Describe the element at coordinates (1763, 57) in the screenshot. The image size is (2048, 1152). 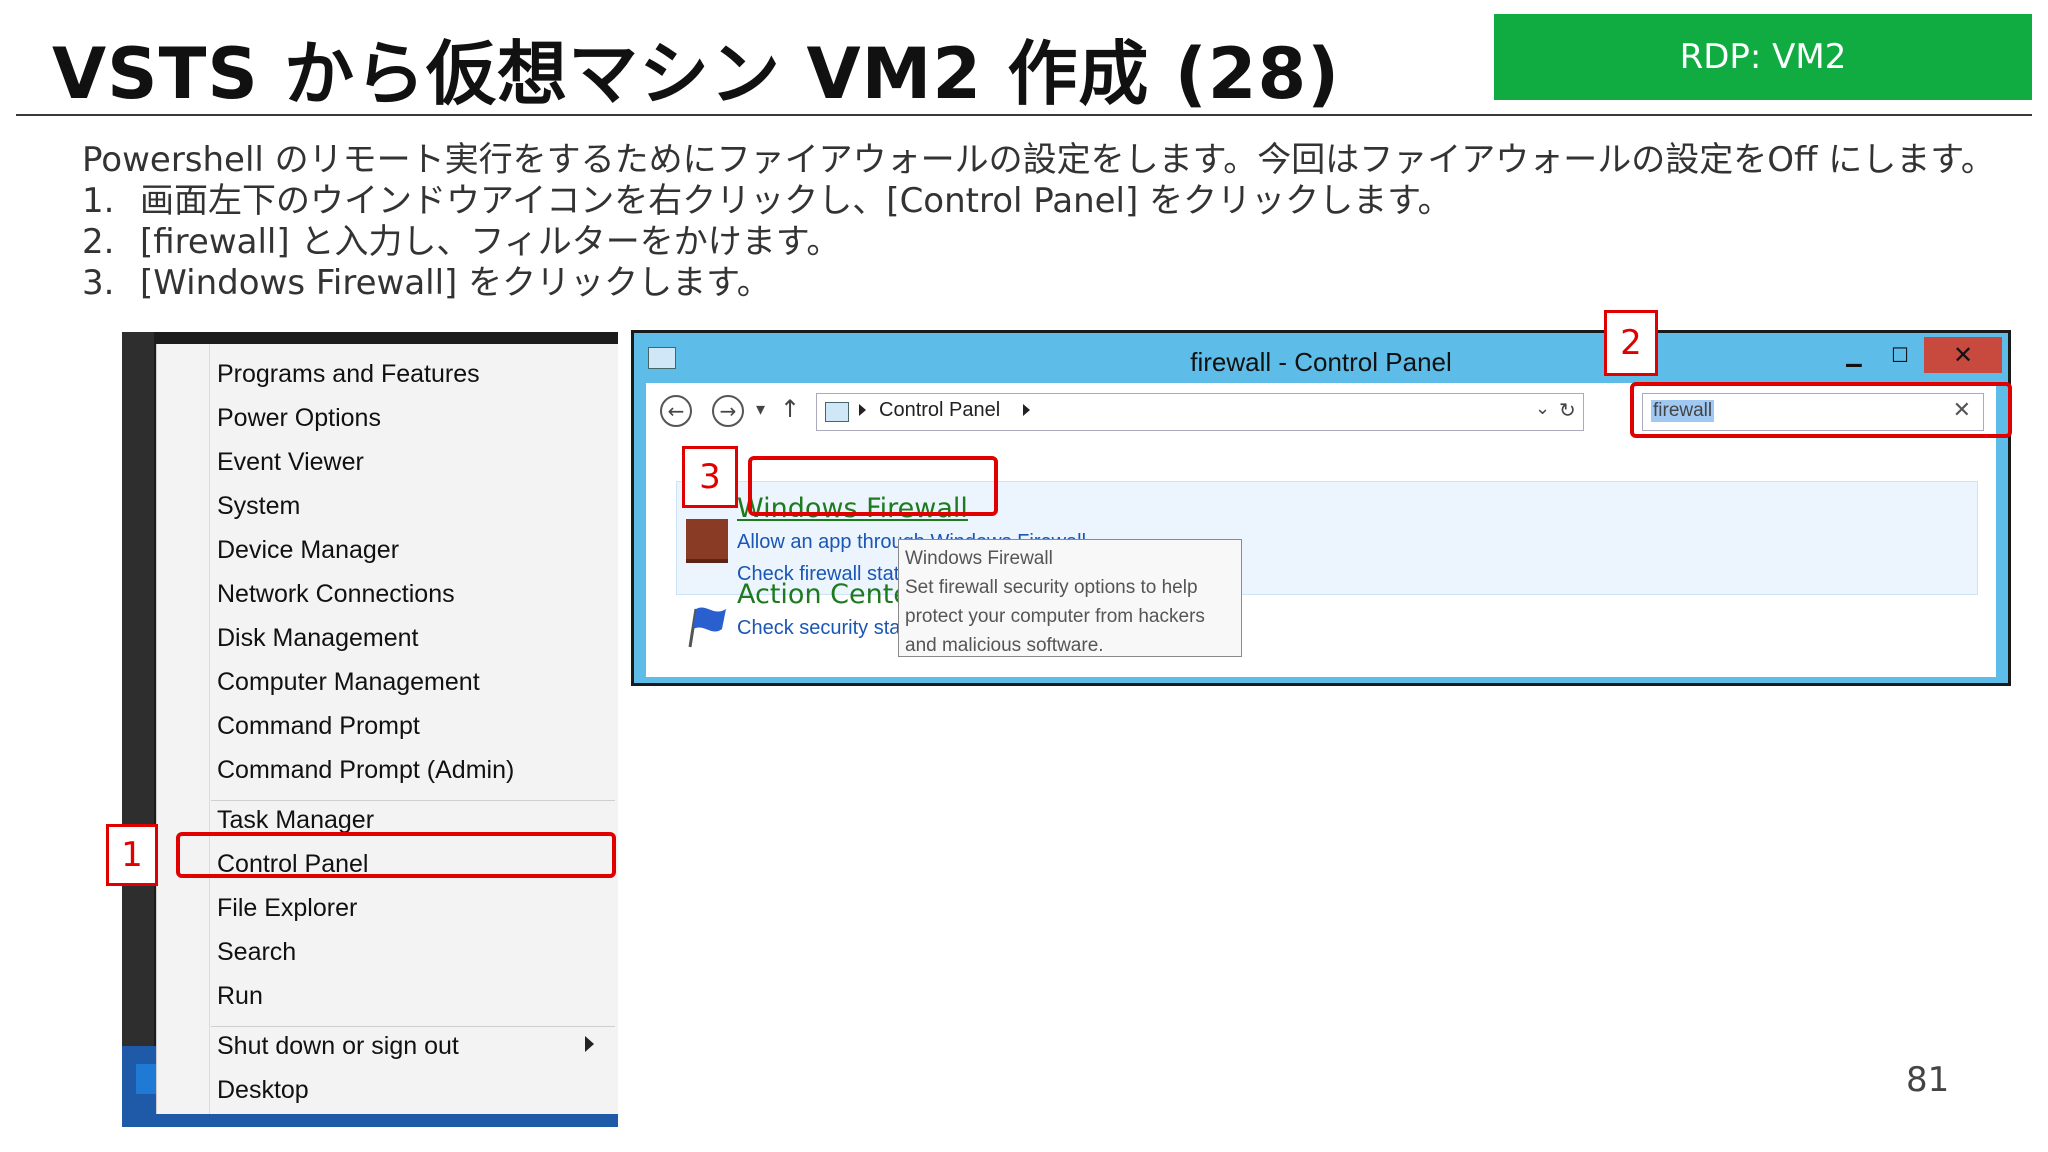
I see `rdp-badge: RDP: VM2` at that location.